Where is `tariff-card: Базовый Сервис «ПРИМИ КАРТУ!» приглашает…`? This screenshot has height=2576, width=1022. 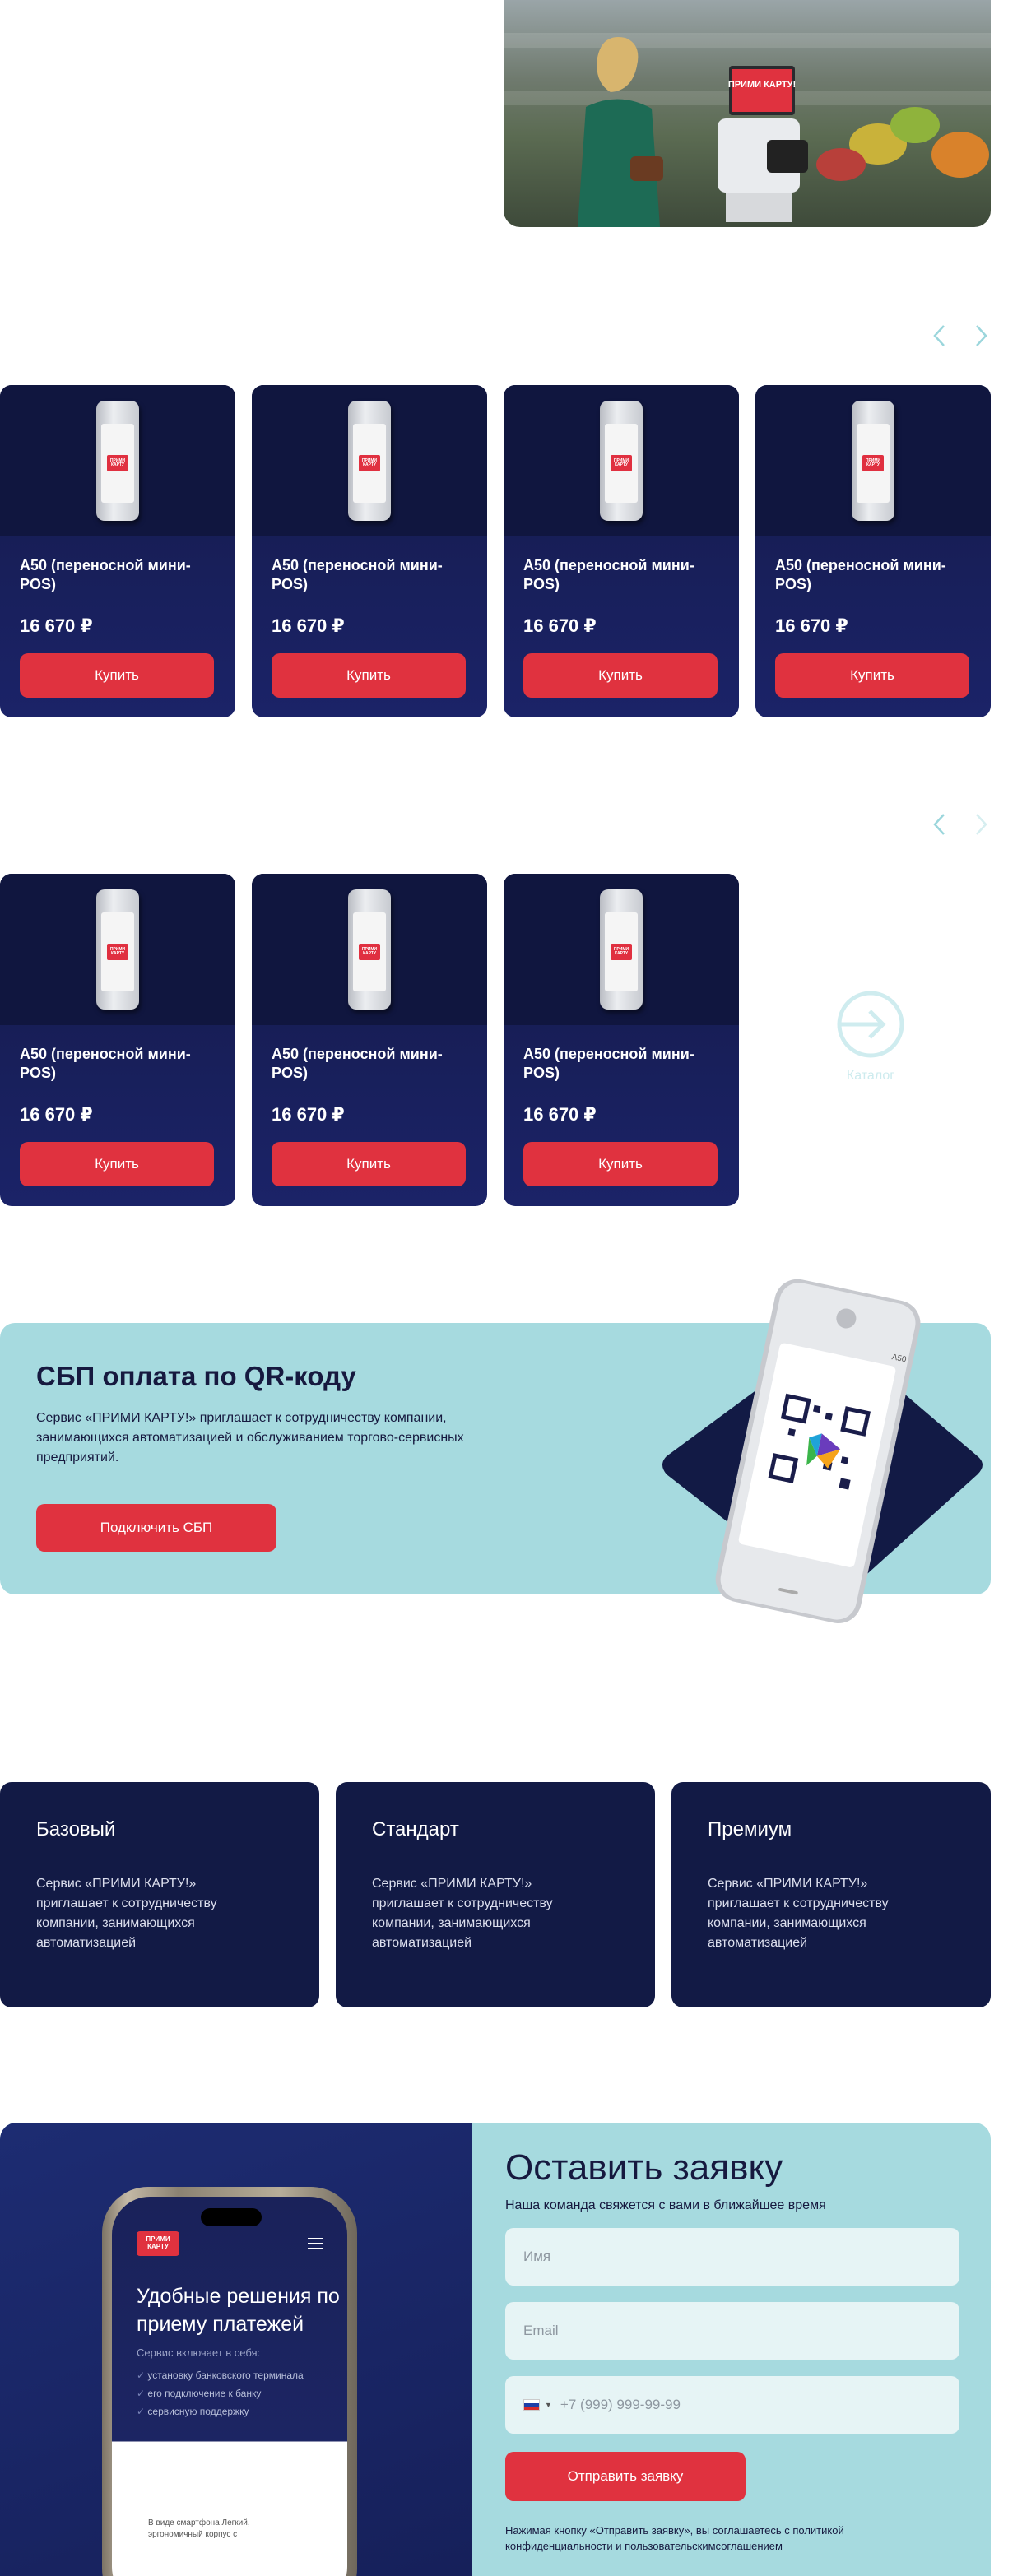
tariff-card: Базовый Сервис «ПРИМИ КАРТУ!» приглашает… is located at coordinates (159, 1895).